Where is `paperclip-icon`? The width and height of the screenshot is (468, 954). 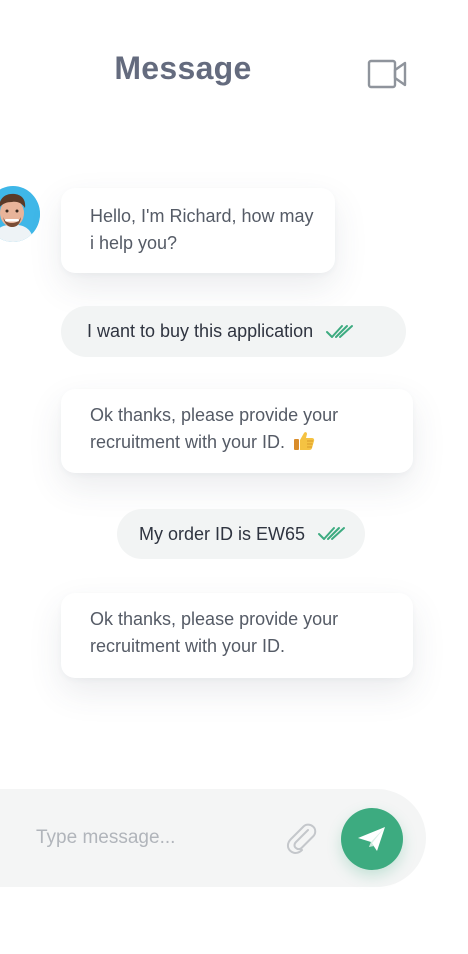 paperclip-icon is located at coordinates (301, 838).